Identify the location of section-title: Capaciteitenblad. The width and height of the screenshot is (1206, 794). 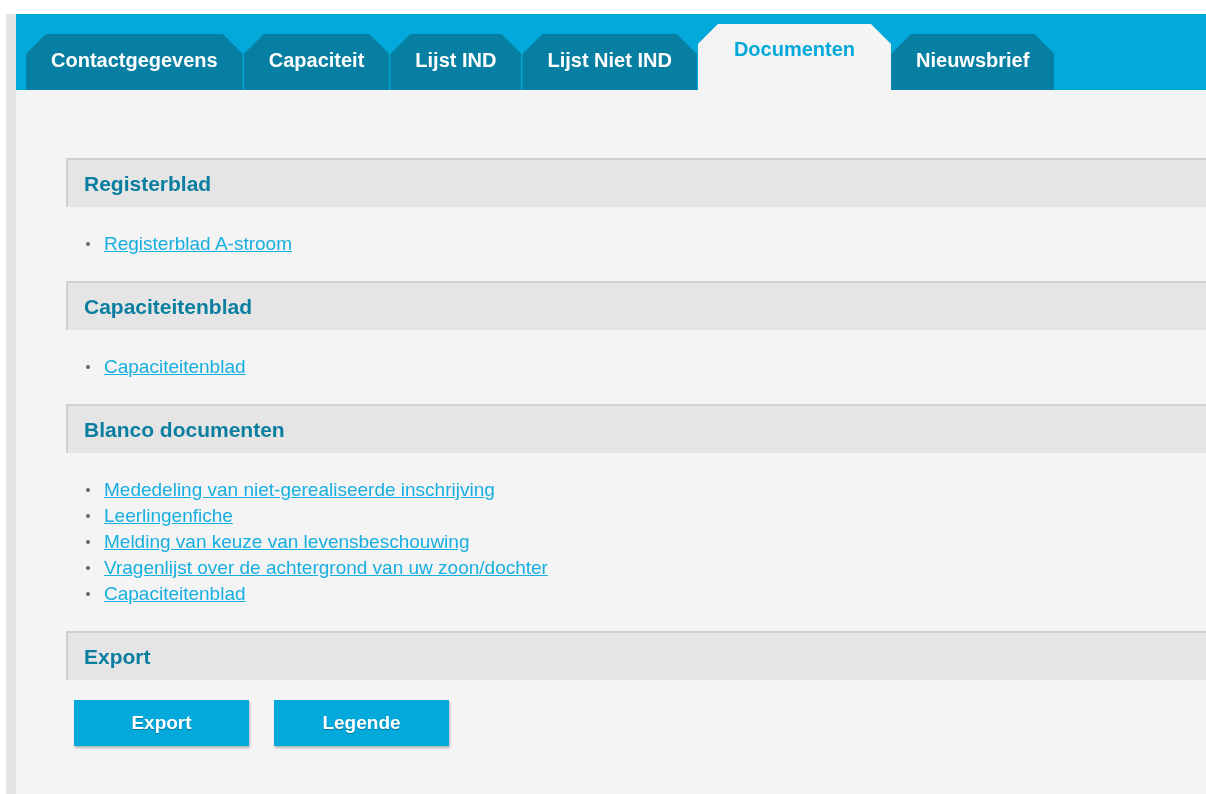
(168, 306).